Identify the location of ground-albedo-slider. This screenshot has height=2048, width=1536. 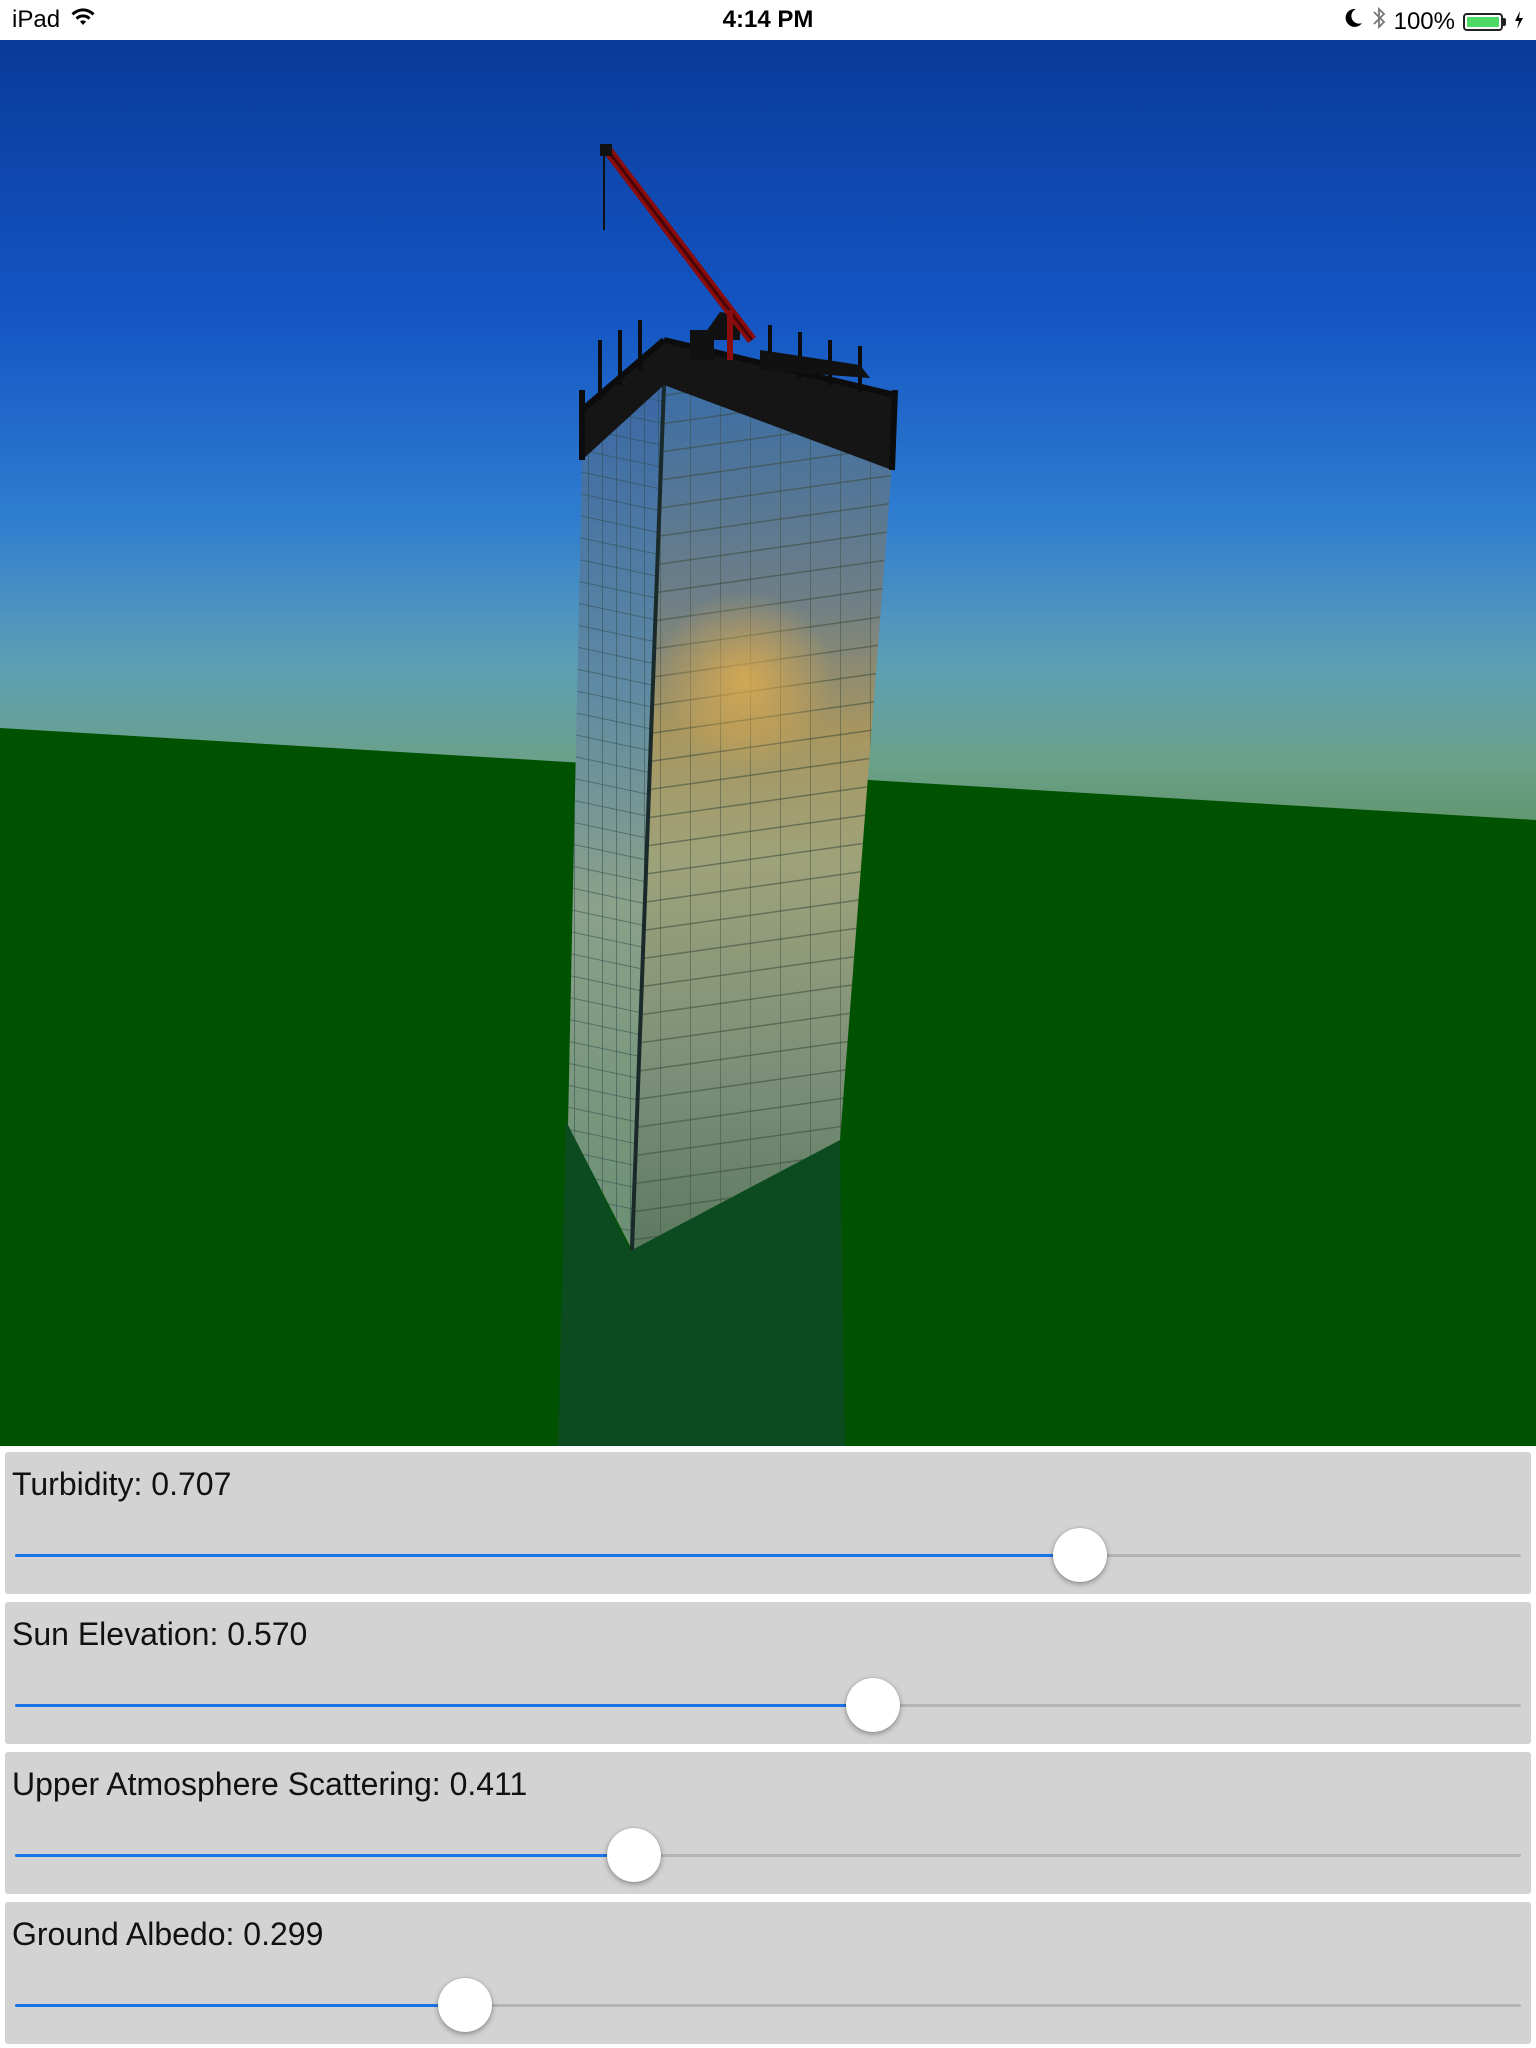
(768, 2006).